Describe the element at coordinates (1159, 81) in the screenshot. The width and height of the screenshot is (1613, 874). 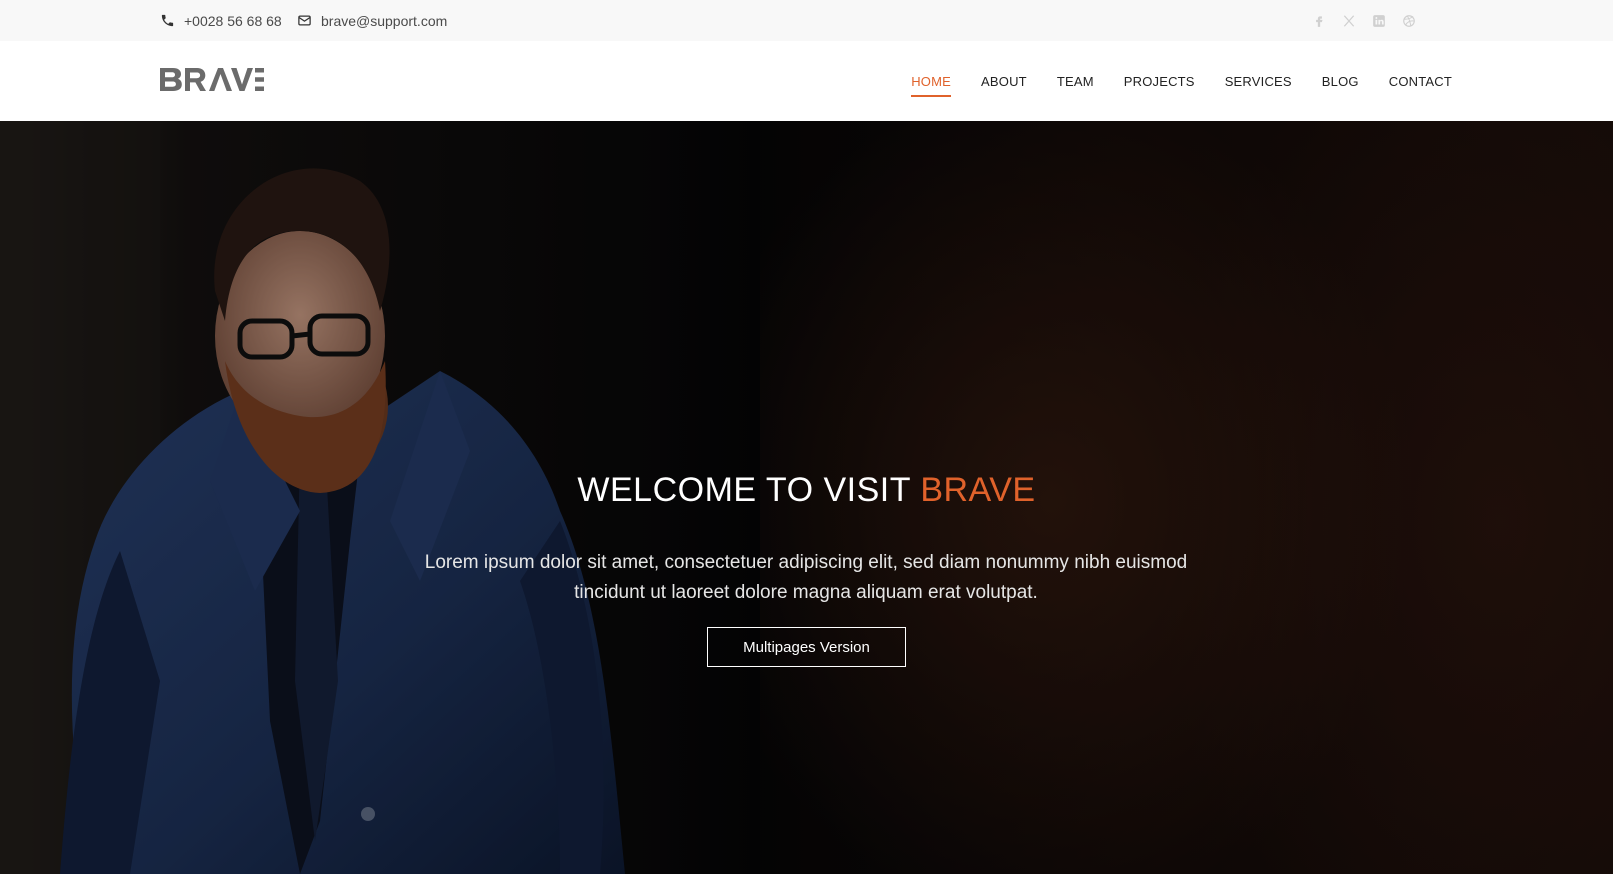
I see `nav-projects: PROJECTS` at that location.